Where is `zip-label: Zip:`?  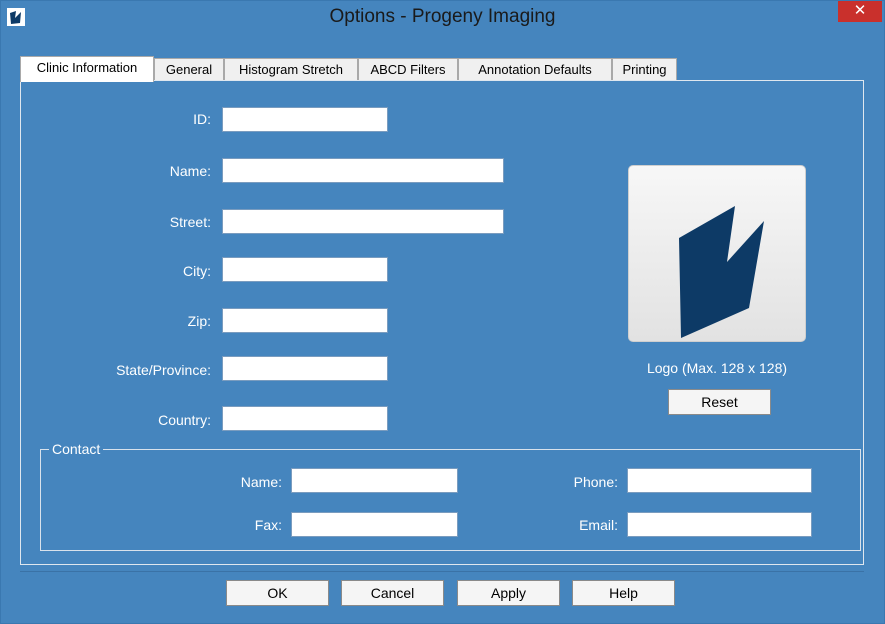 zip-label: Zip: is located at coordinates (199, 321).